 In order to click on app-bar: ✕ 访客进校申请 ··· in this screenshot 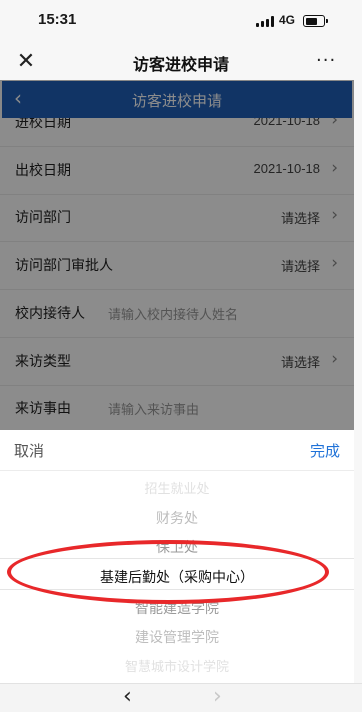, I will do `click(181, 62)`.